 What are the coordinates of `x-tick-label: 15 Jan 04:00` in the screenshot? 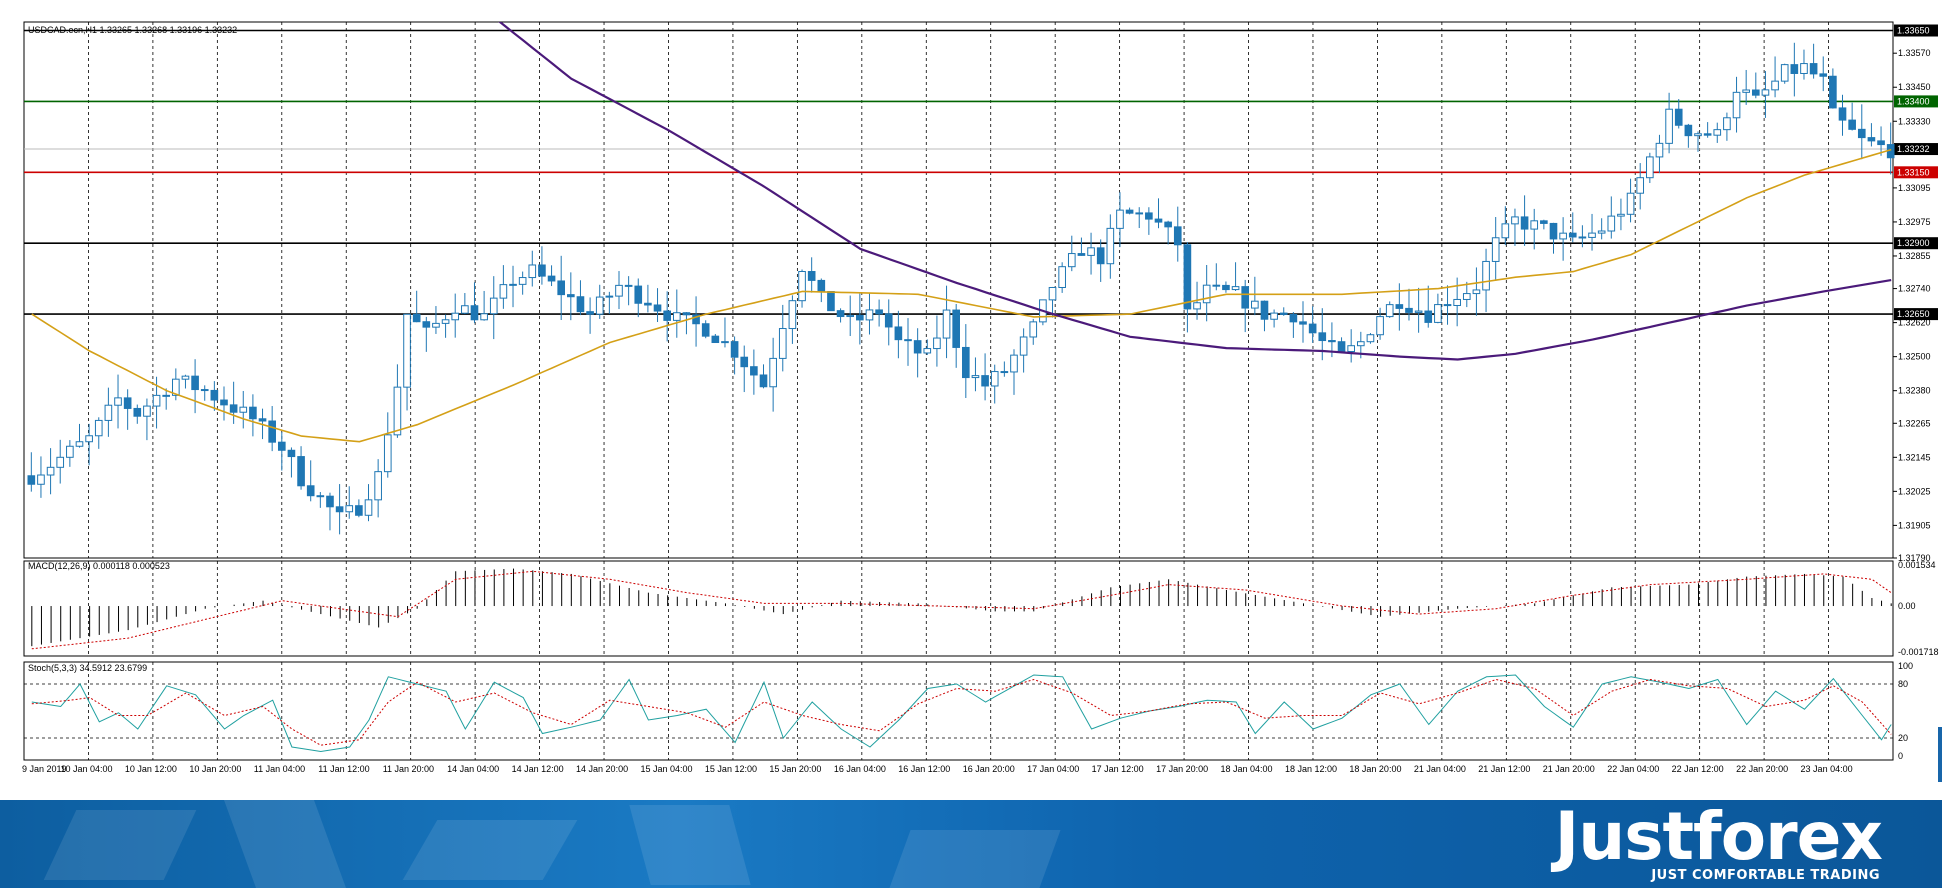 It's located at (666, 769).